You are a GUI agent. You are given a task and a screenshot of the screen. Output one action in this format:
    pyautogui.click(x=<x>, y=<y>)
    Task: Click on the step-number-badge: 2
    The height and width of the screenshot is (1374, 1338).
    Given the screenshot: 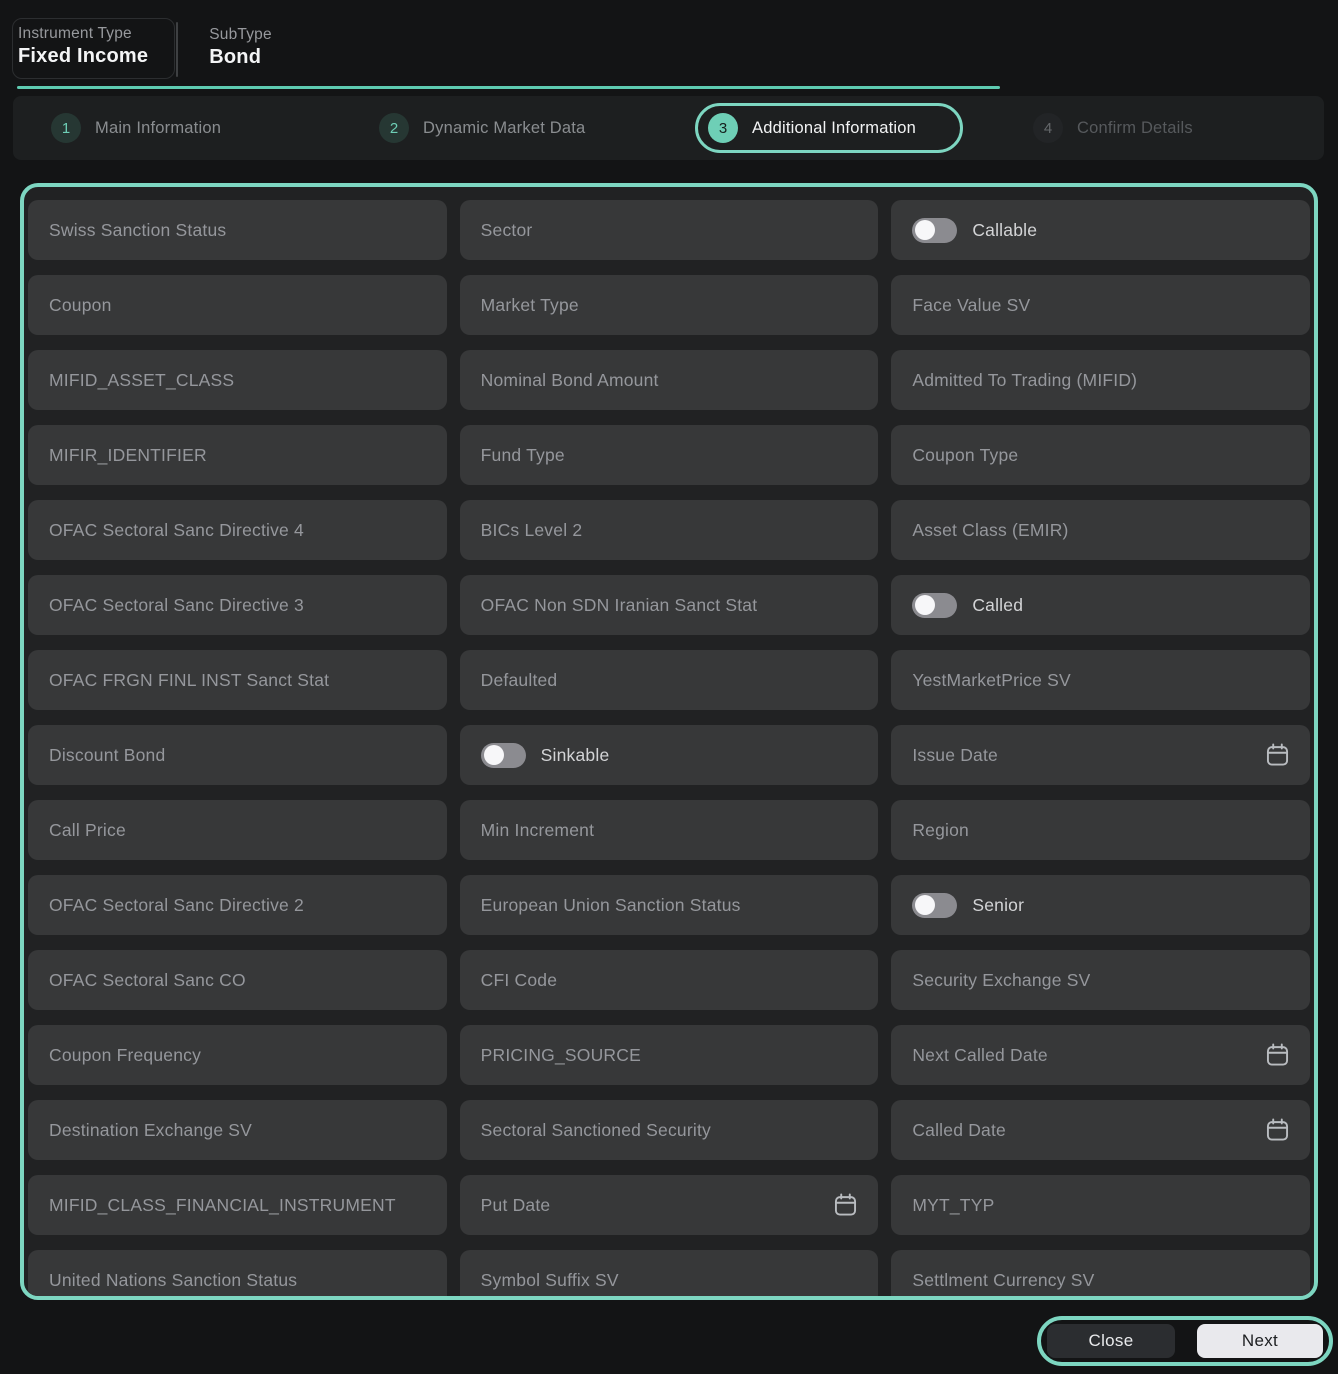 What is the action you would take?
    pyautogui.click(x=394, y=128)
    